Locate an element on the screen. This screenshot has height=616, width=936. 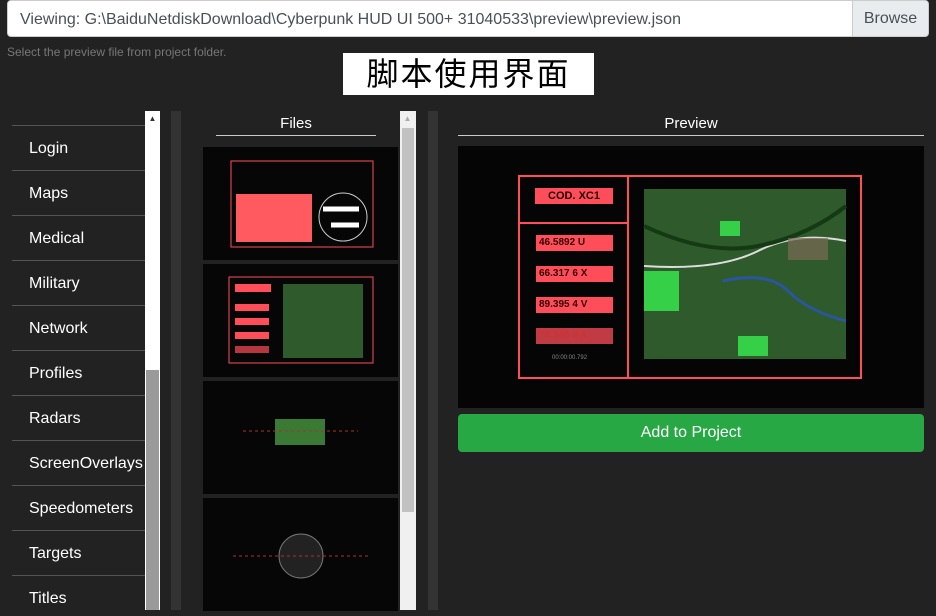
hud-globe-thumbnail-icon is located at coordinates (301, 556).